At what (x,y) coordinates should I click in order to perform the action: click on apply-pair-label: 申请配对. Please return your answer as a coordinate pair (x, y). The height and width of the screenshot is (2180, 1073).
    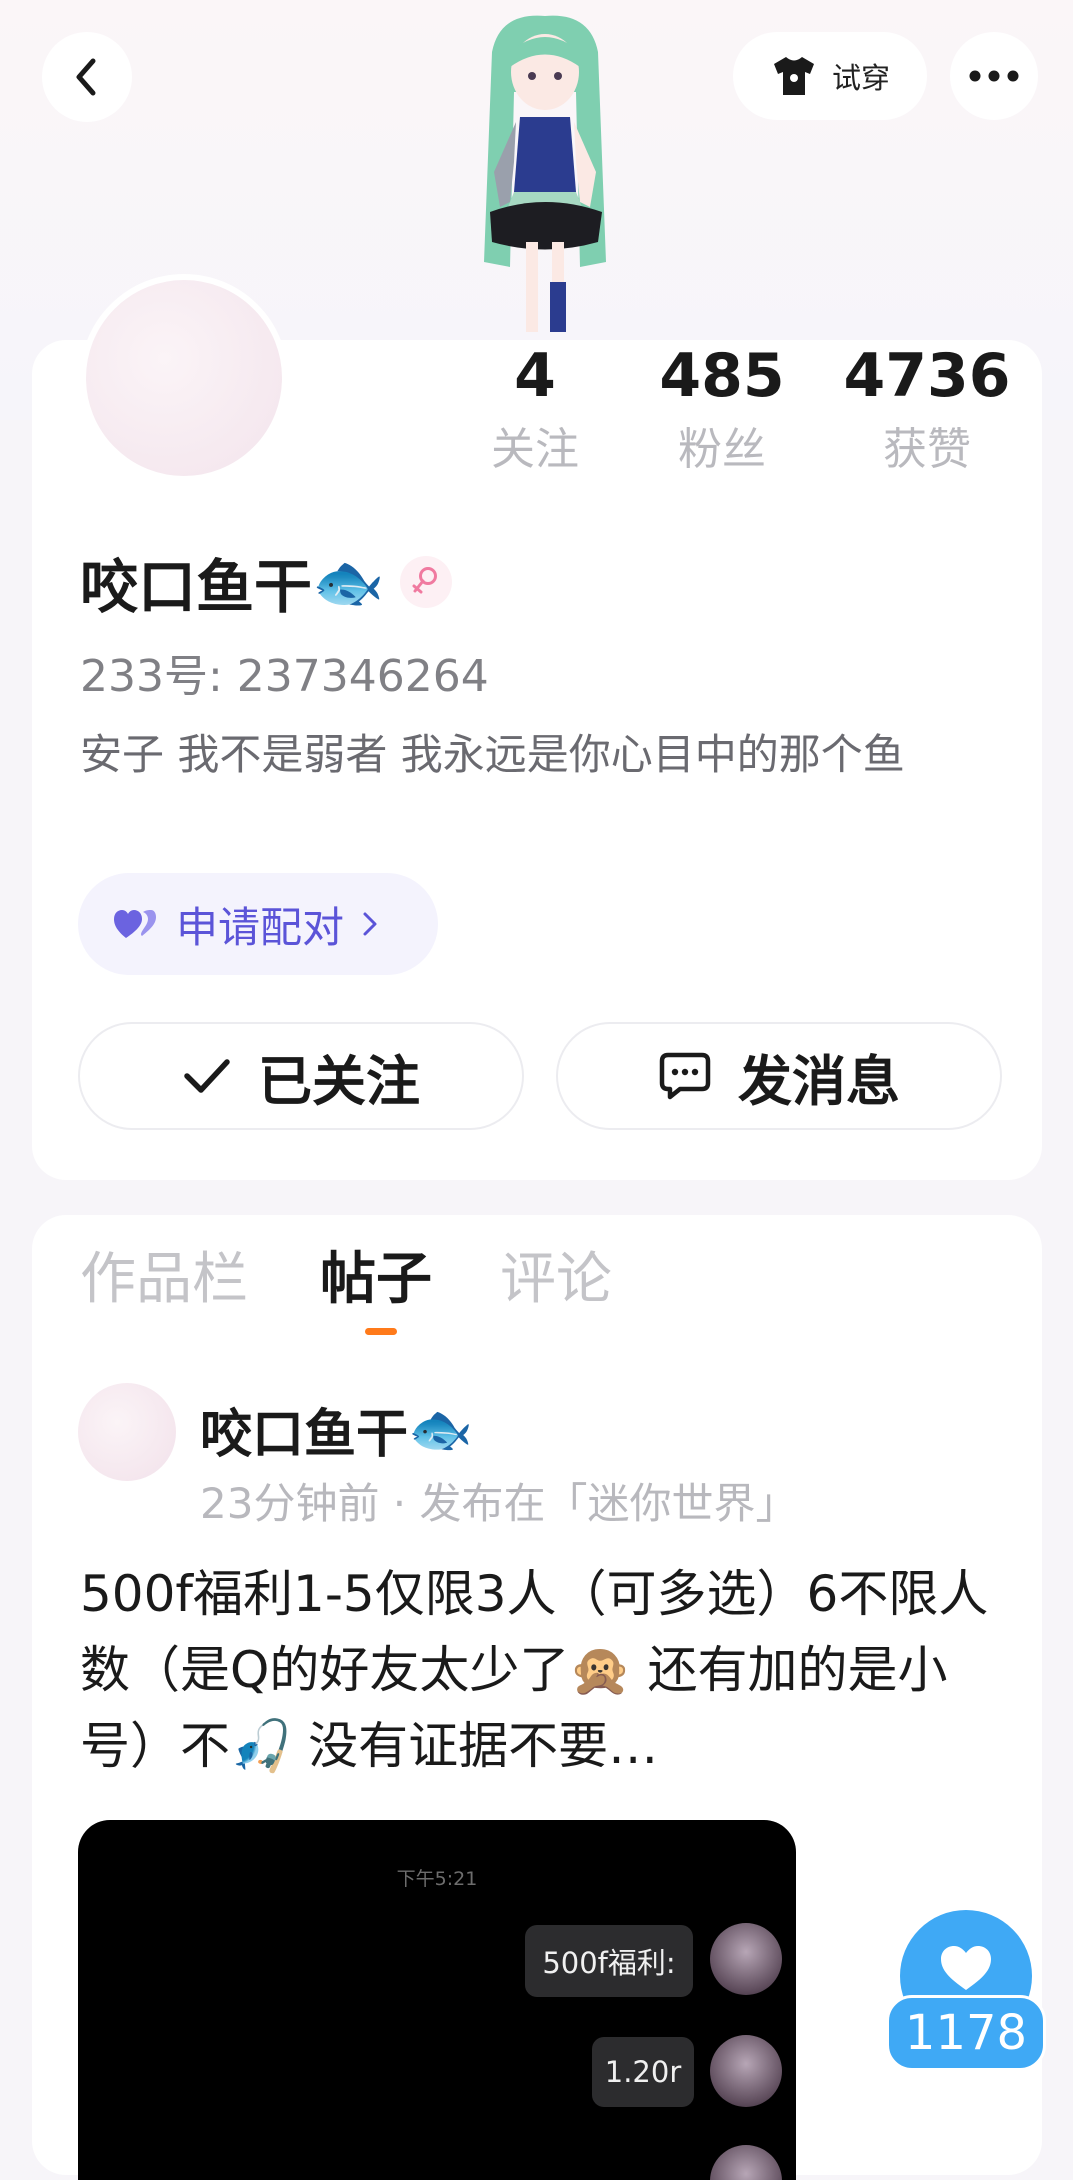
    Looking at the image, I should click on (260, 927).